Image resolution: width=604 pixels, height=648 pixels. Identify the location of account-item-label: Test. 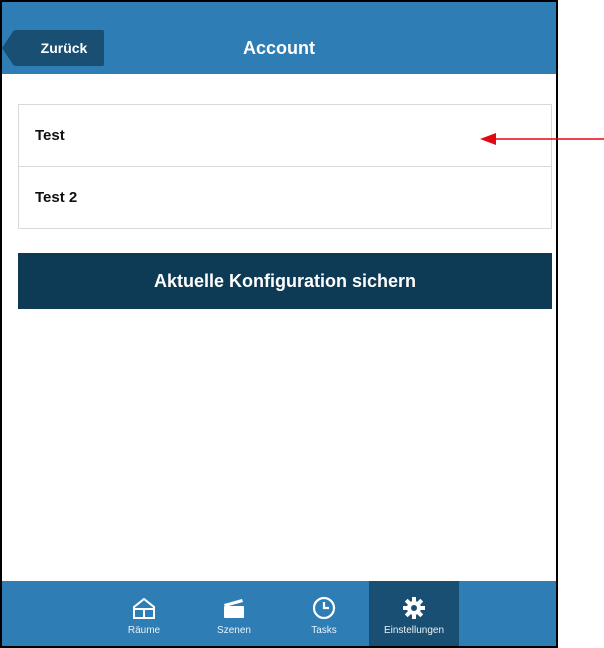
(50, 135).